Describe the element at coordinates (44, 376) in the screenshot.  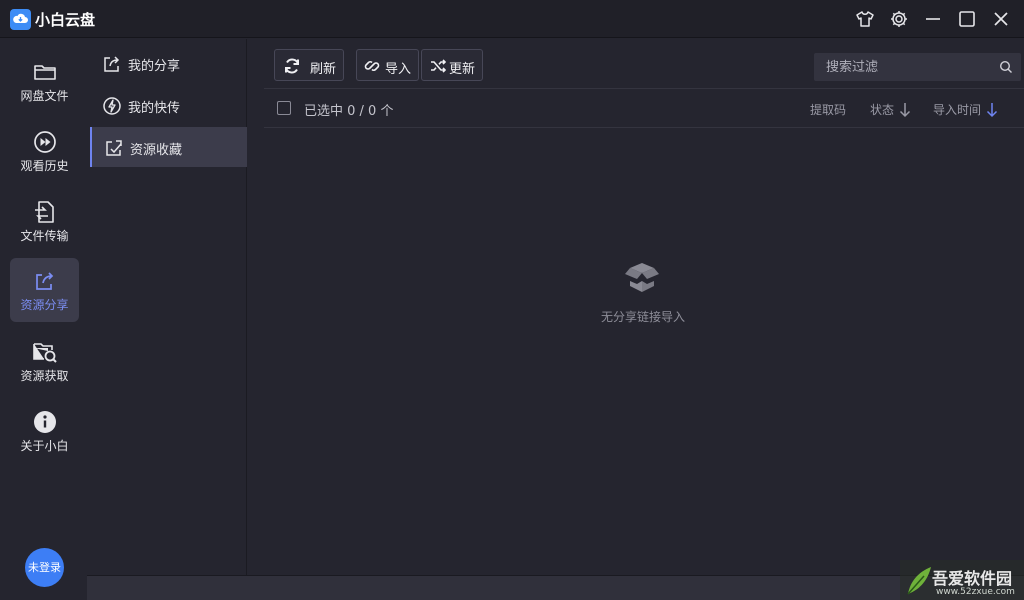
I see `nav-label: 资源获取` at that location.